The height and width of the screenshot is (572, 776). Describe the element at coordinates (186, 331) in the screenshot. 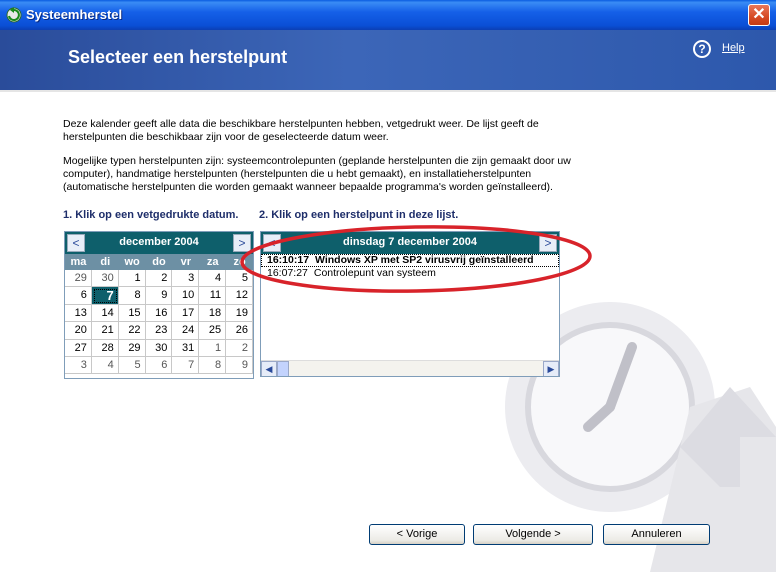

I see `calendar-day: 24` at that location.